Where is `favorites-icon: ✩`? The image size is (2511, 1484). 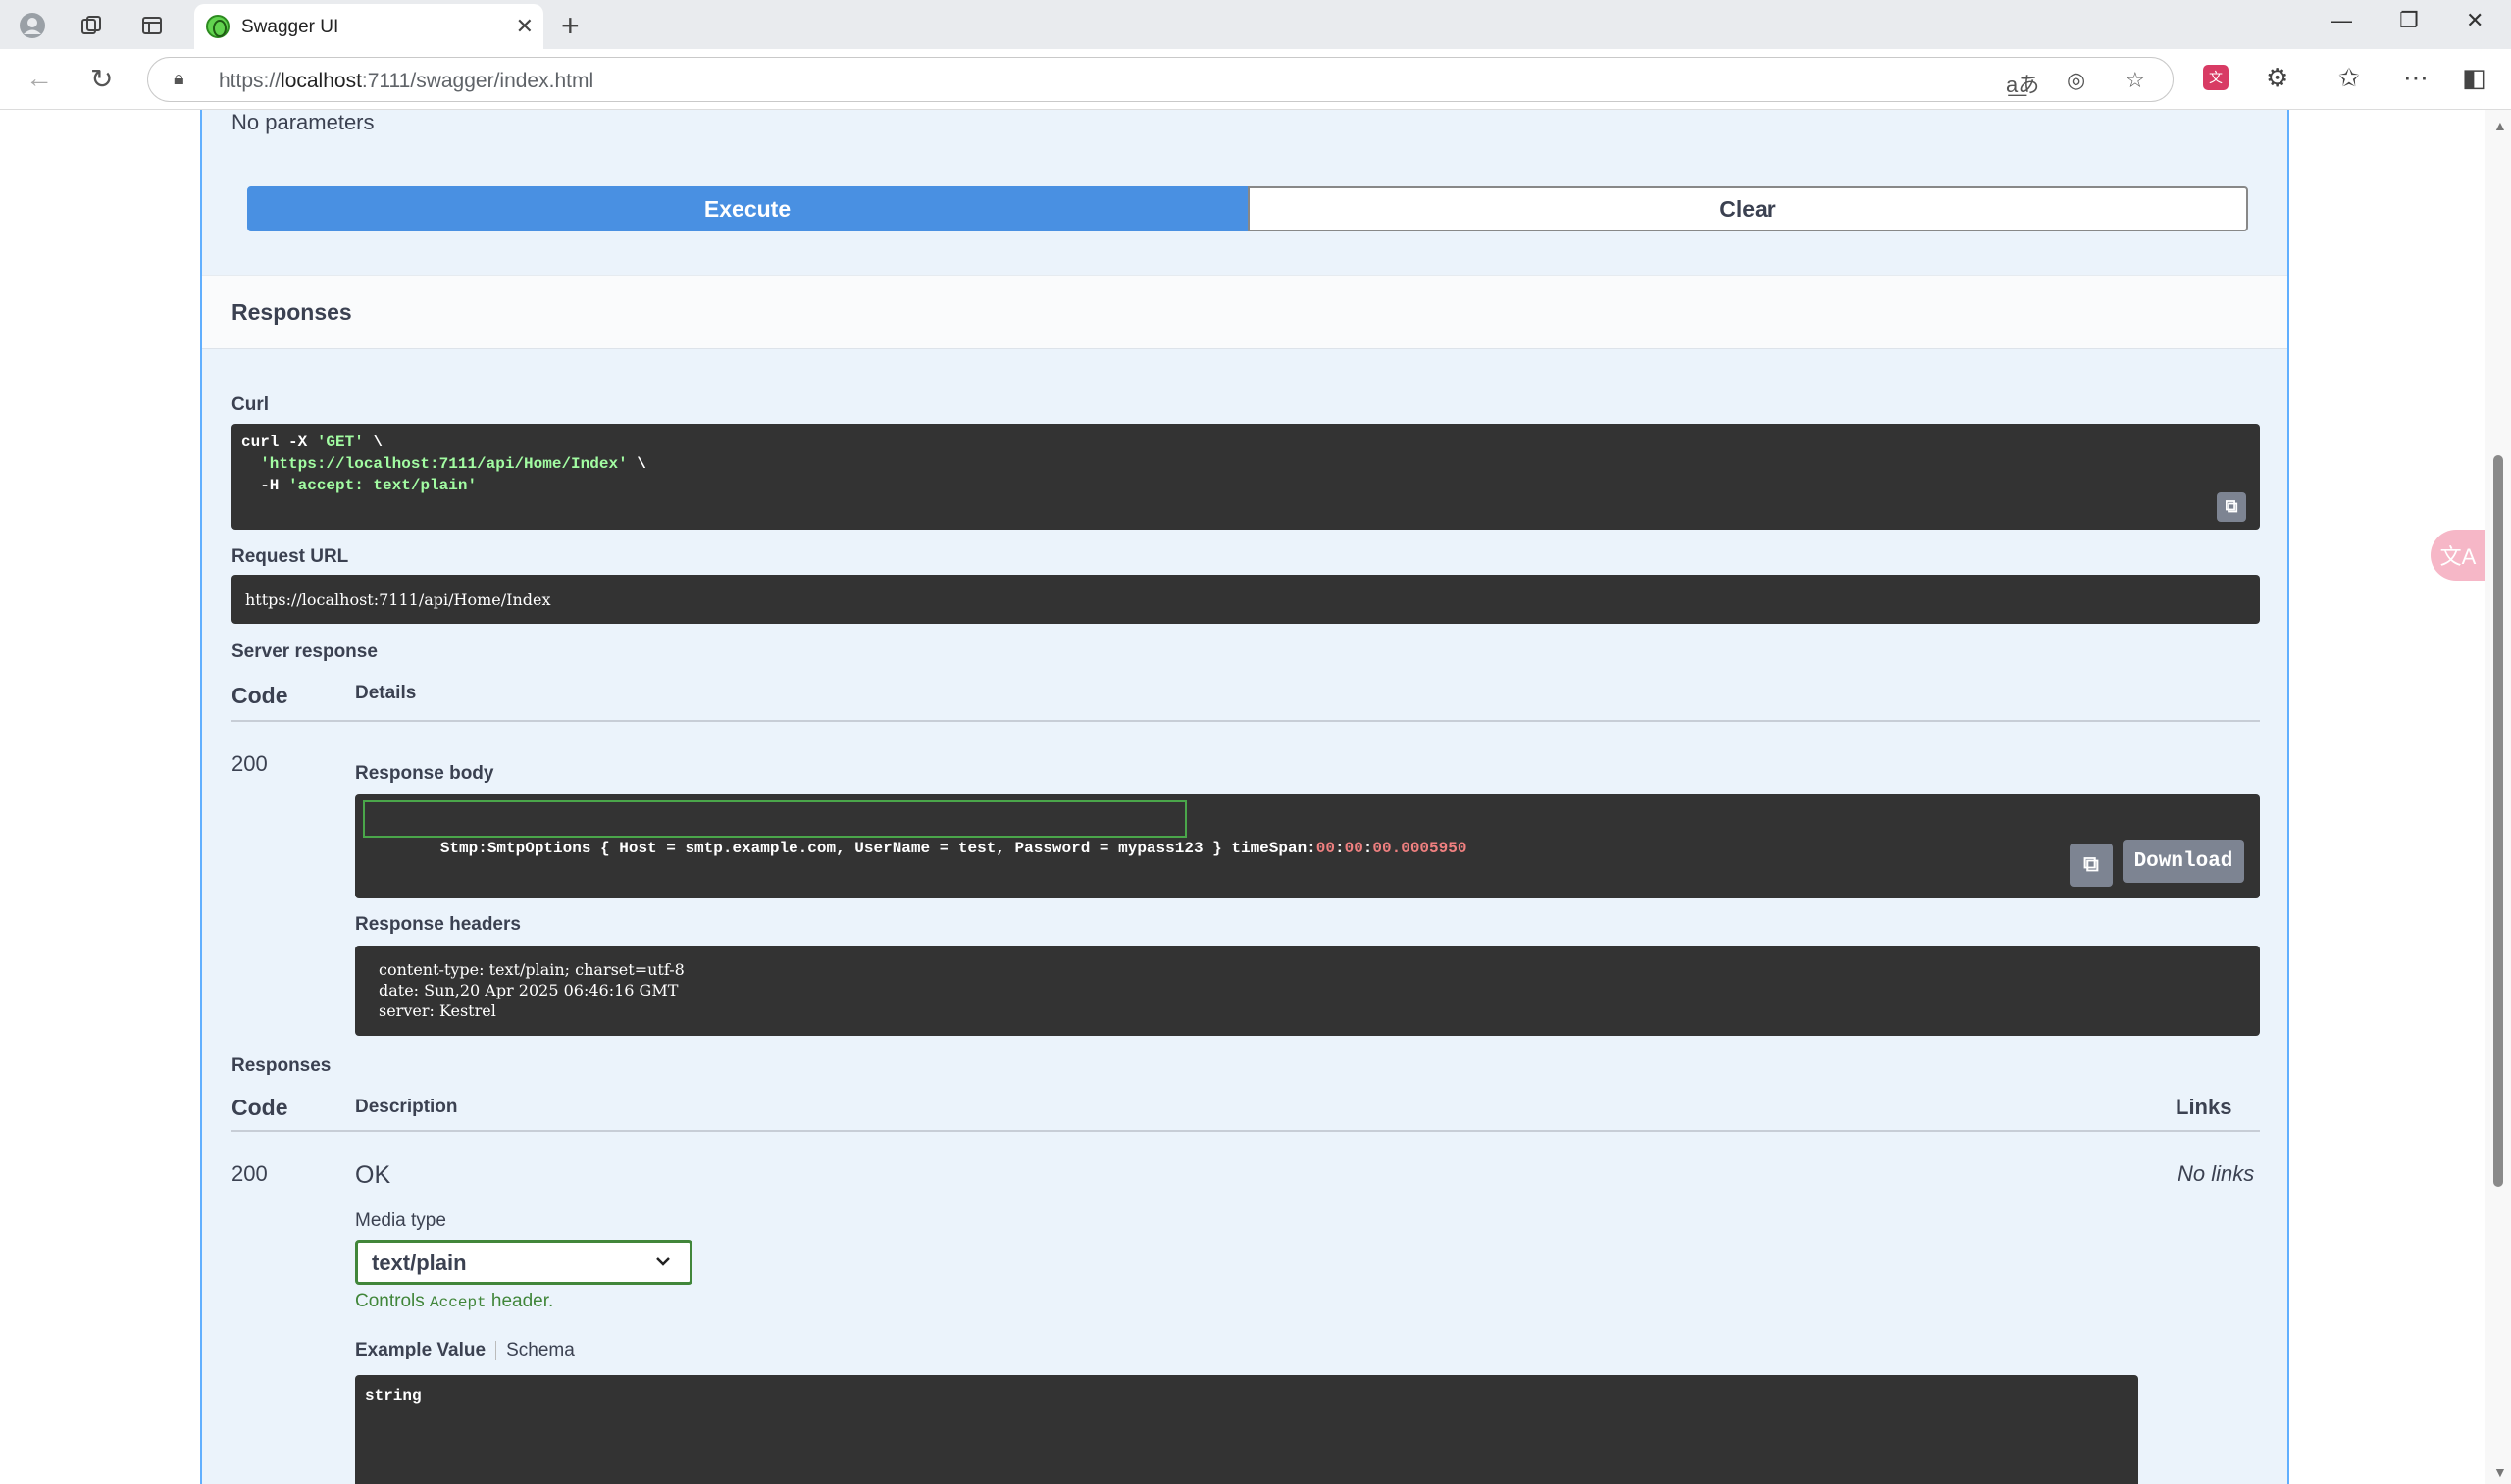 favorites-icon: ✩ is located at coordinates (2349, 78).